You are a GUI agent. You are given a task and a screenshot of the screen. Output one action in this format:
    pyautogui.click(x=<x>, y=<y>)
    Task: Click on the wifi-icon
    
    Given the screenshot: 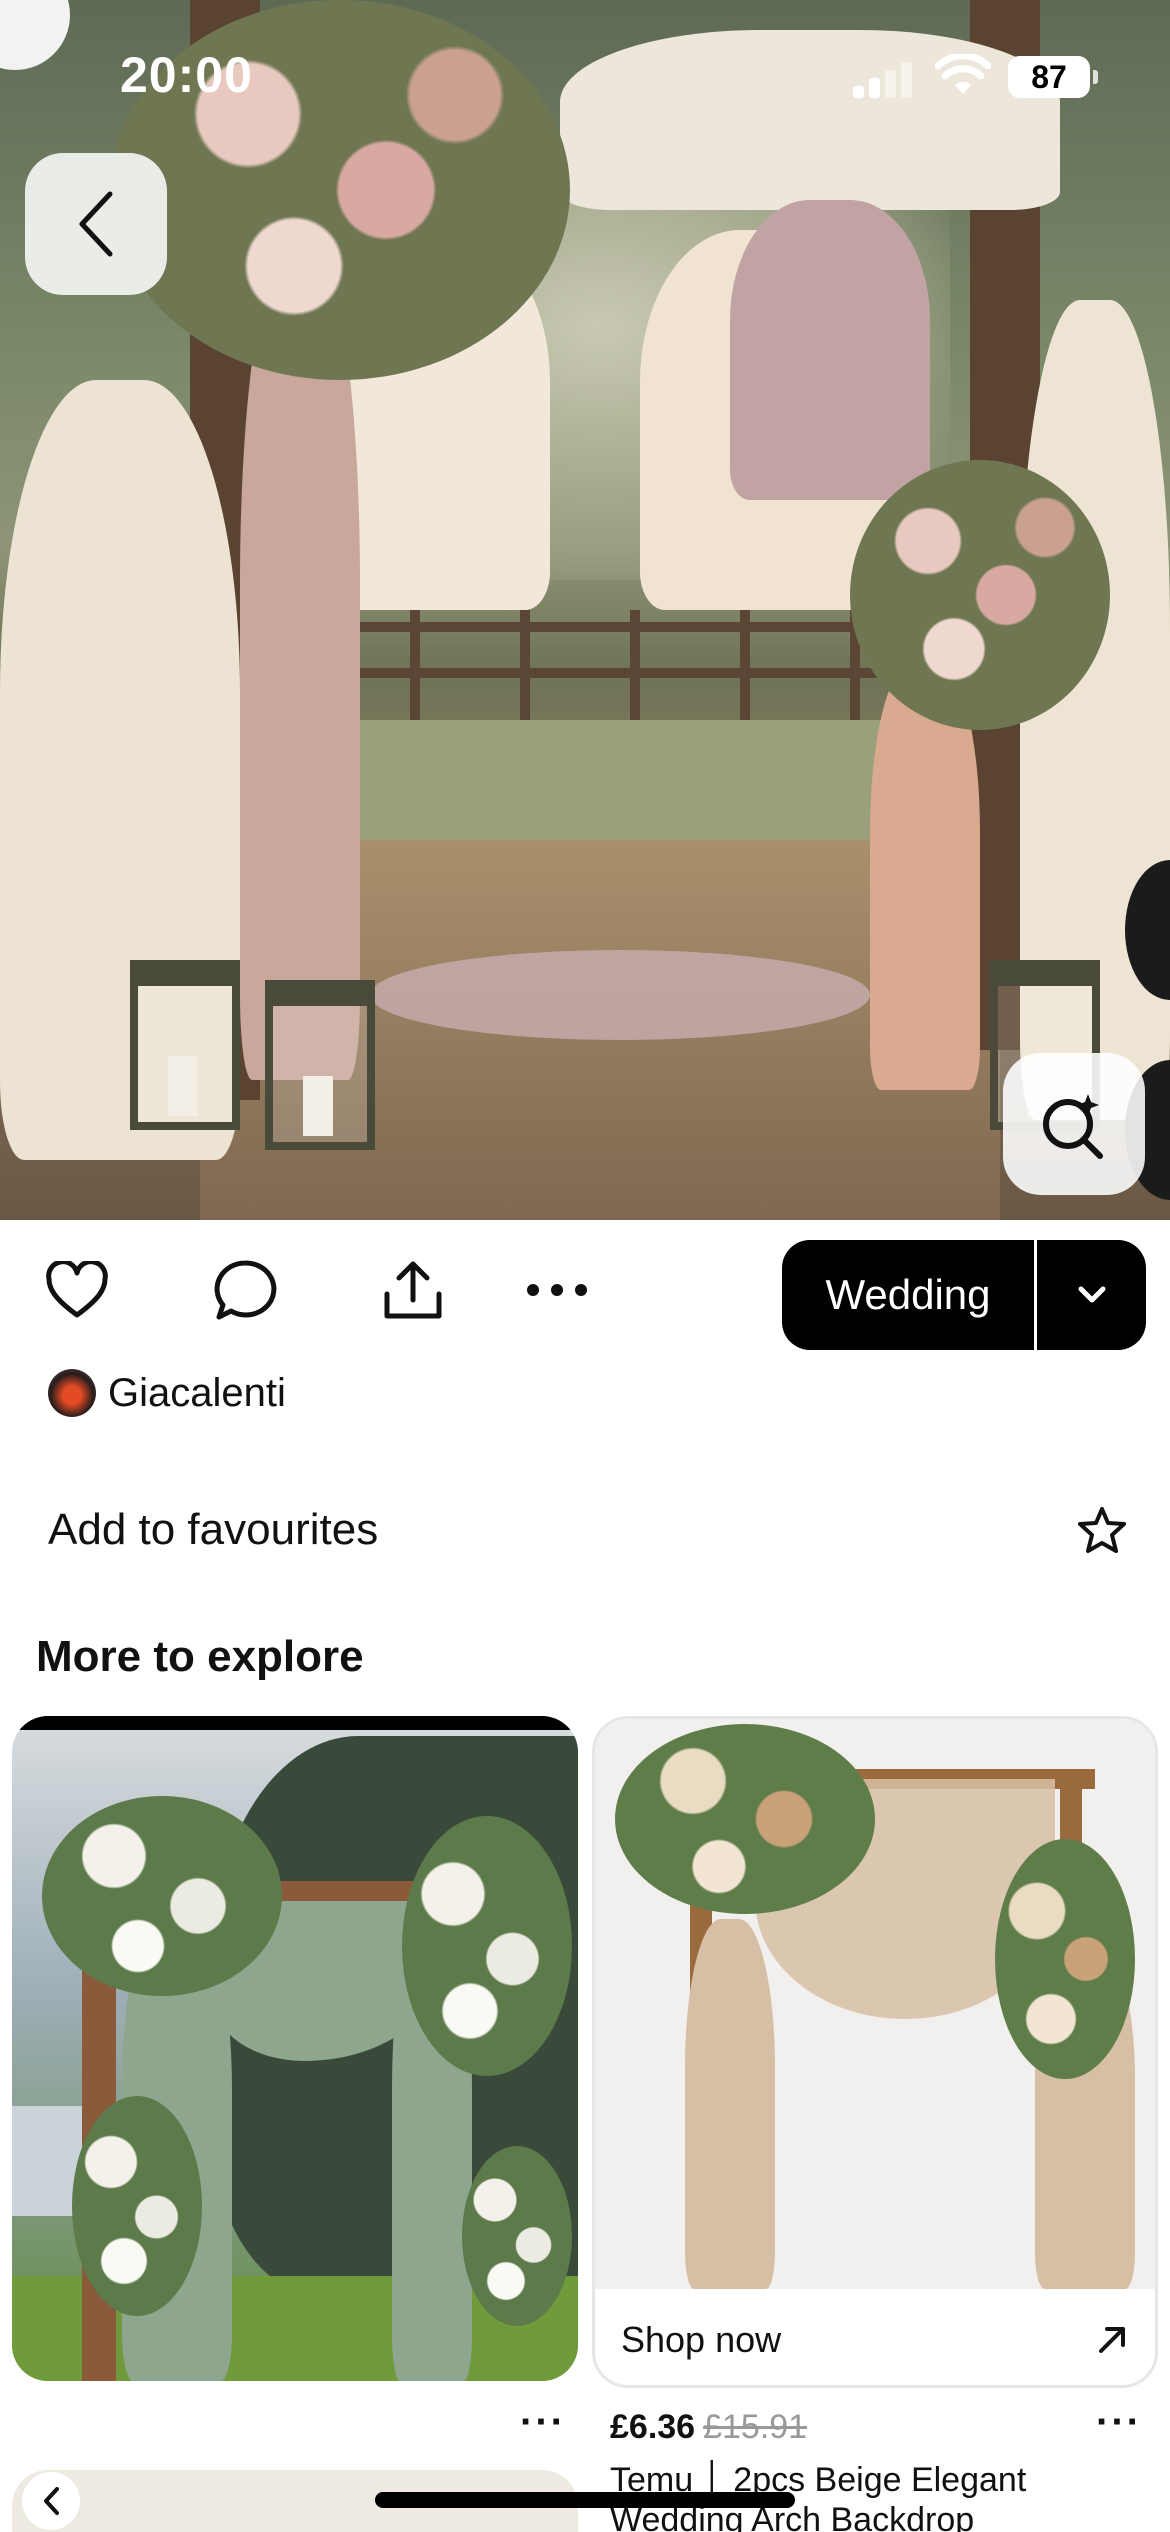 What is the action you would take?
    pyautogui.click(x=963, y=74)
    